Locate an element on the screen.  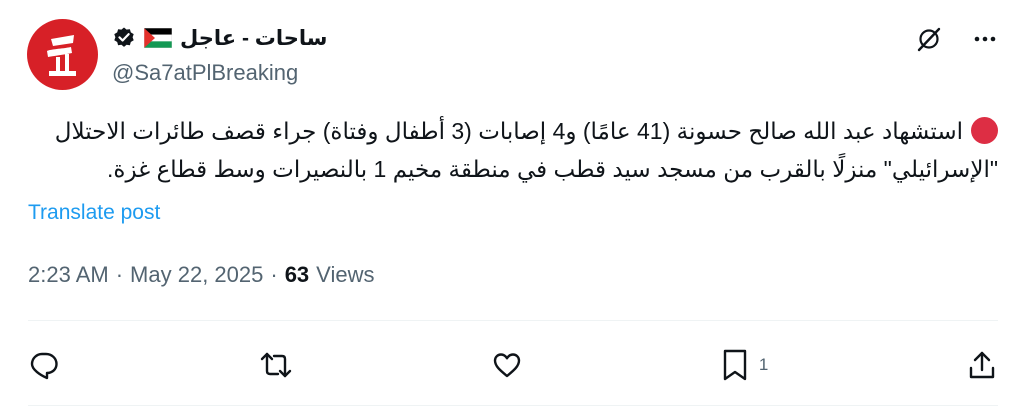
action-bar: 1 is located at coordinates (513, 365).